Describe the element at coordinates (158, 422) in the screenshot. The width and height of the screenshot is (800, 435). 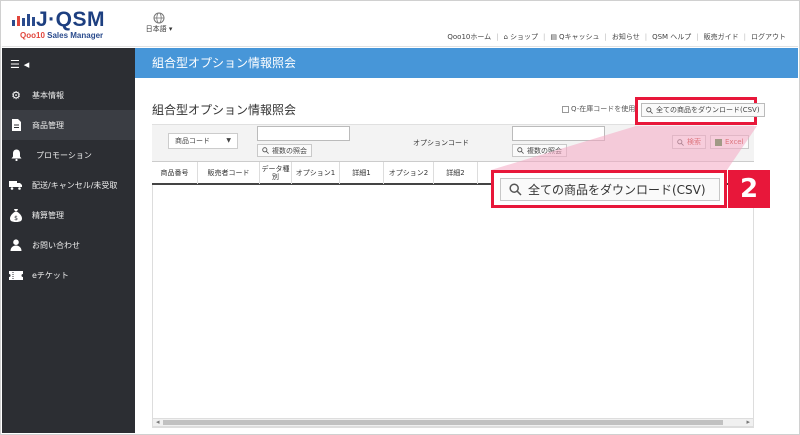
I see `scroll-left-icon: ◂` at that location.